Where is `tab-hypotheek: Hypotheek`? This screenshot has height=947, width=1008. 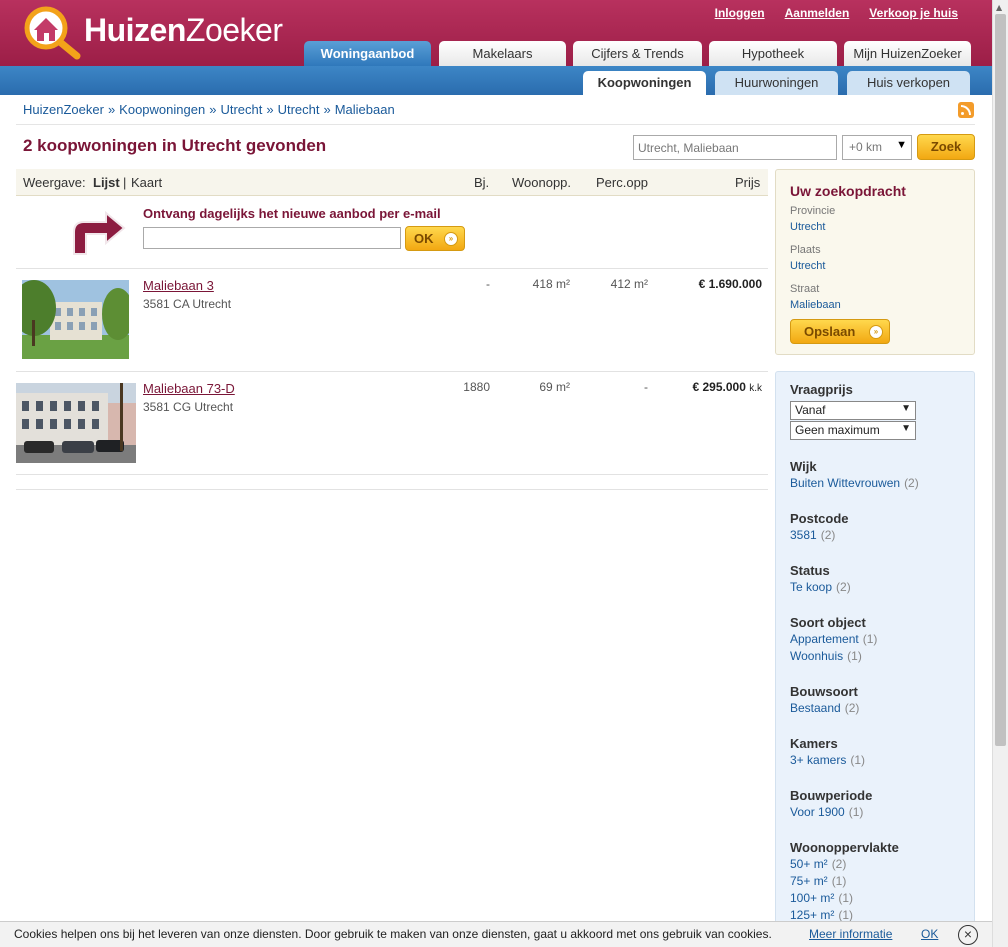 tab-hypotheek: Hypotheek is located at coordinates (773, 53).